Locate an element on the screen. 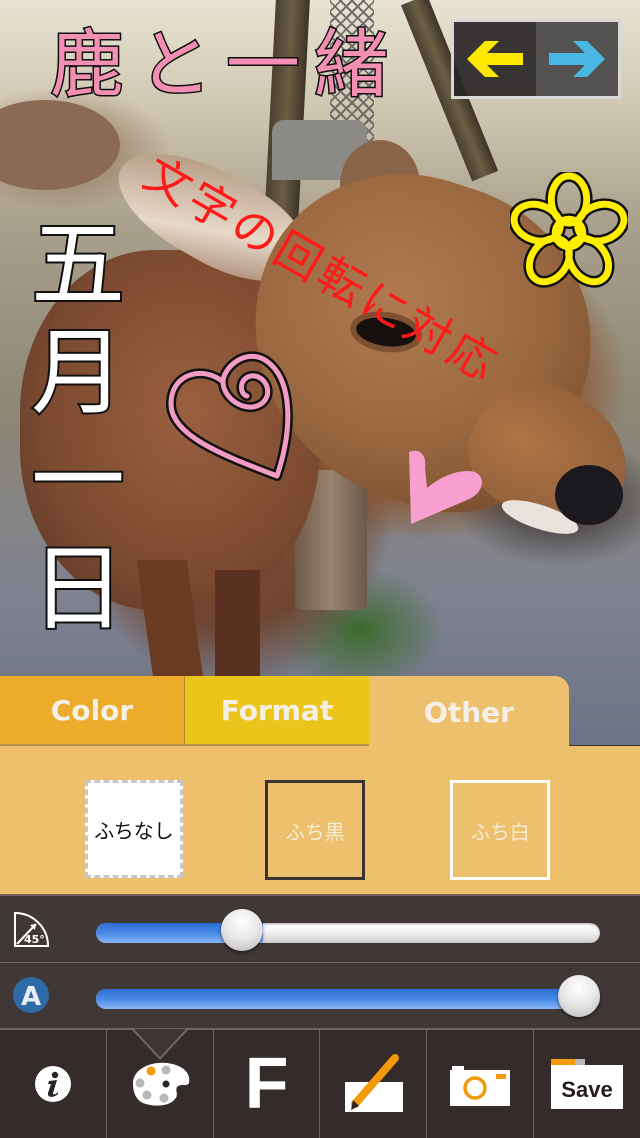 The width and height of the screenshot is (640, 1138). vertical-char: 一 is located at coordinates (78, 482).